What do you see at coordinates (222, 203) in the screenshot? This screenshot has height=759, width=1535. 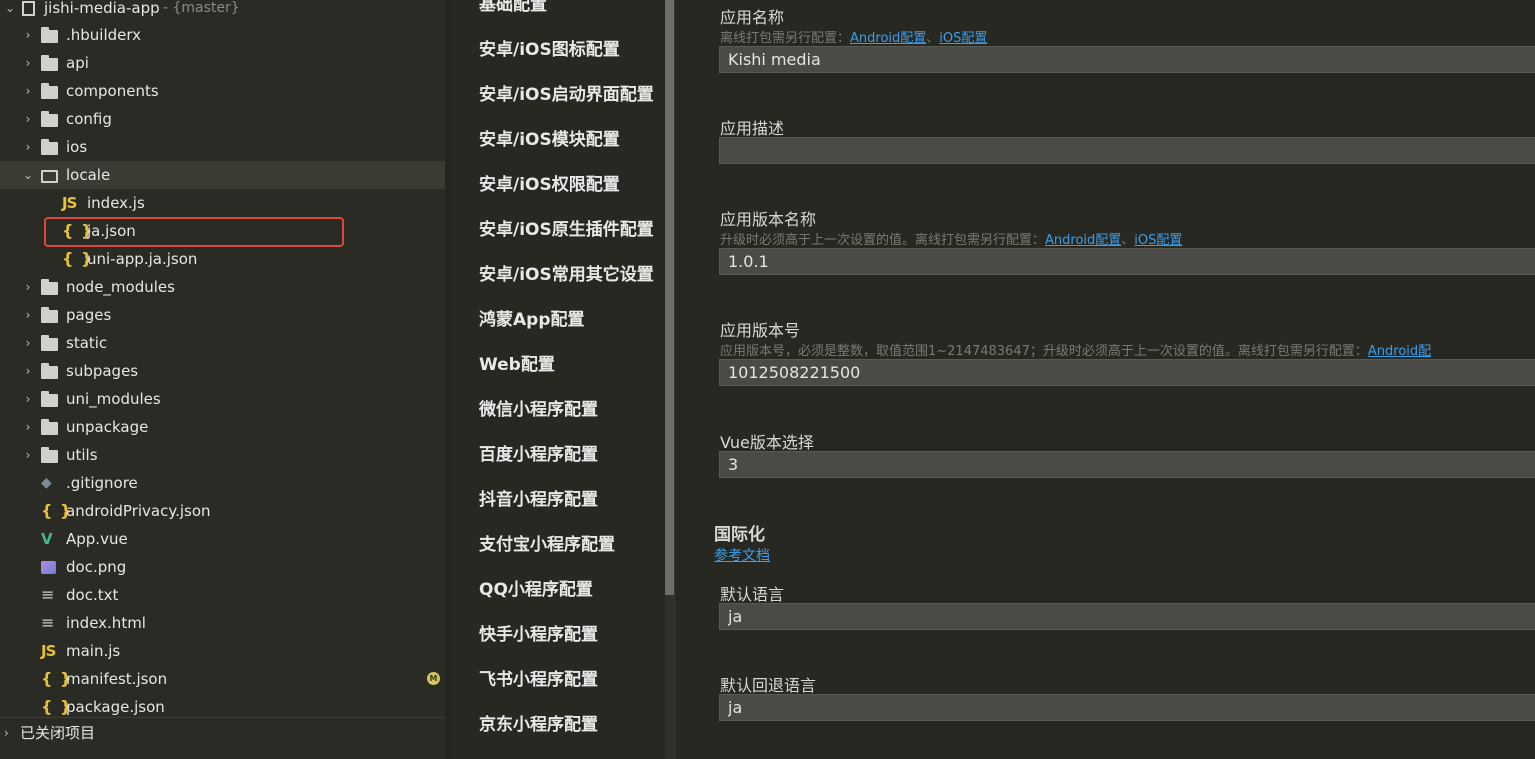 I see `tree-file-row: JS index.js` at bounding box center [222, 203].